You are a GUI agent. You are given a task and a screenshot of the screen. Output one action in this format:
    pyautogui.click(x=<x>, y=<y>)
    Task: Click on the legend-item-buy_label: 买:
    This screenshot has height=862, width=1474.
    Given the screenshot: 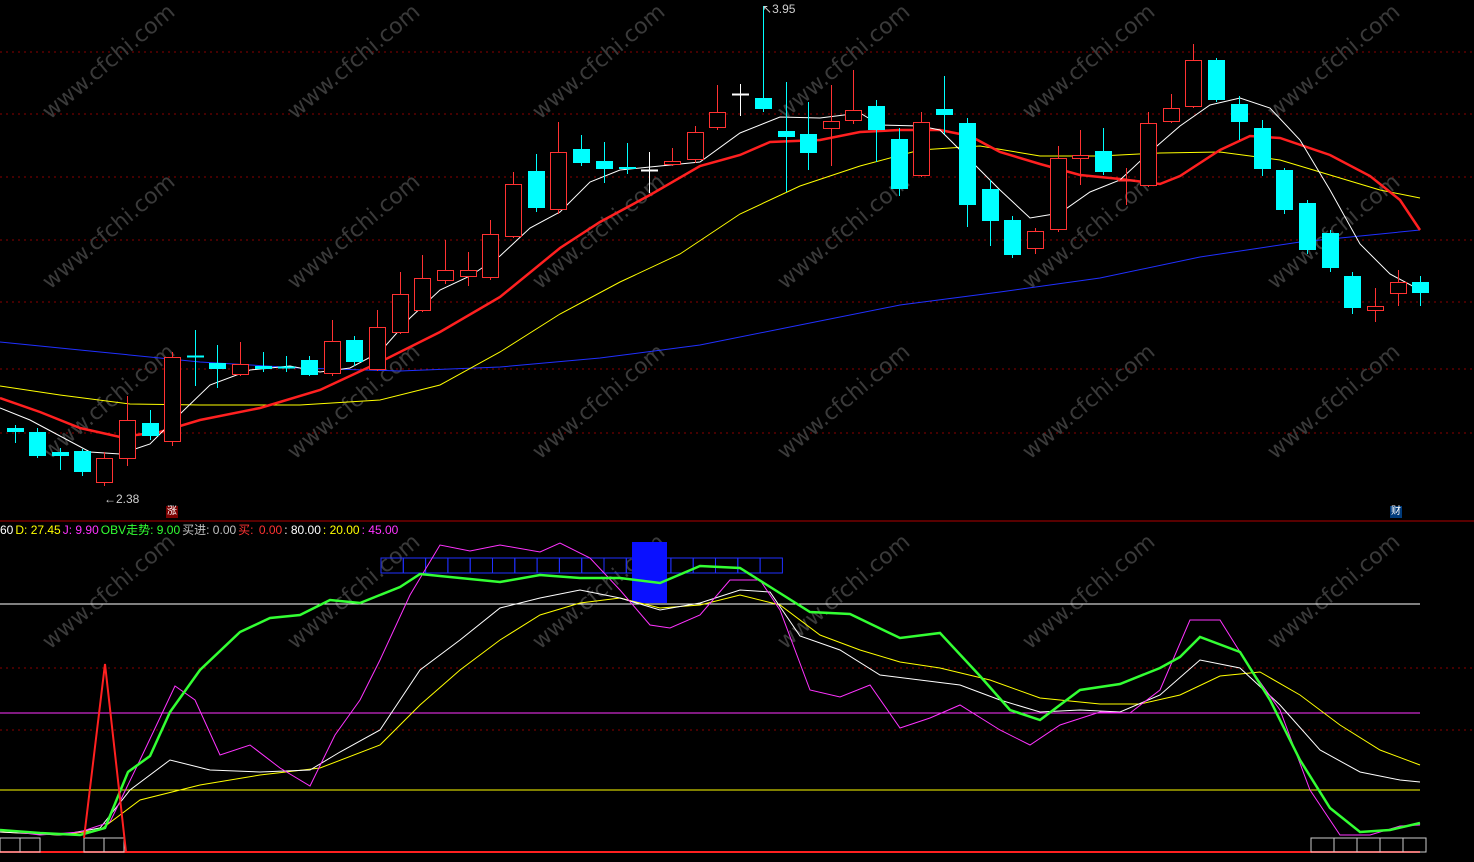 What is the action you would take?
    pyautogui.click(x=247, y=530)
    